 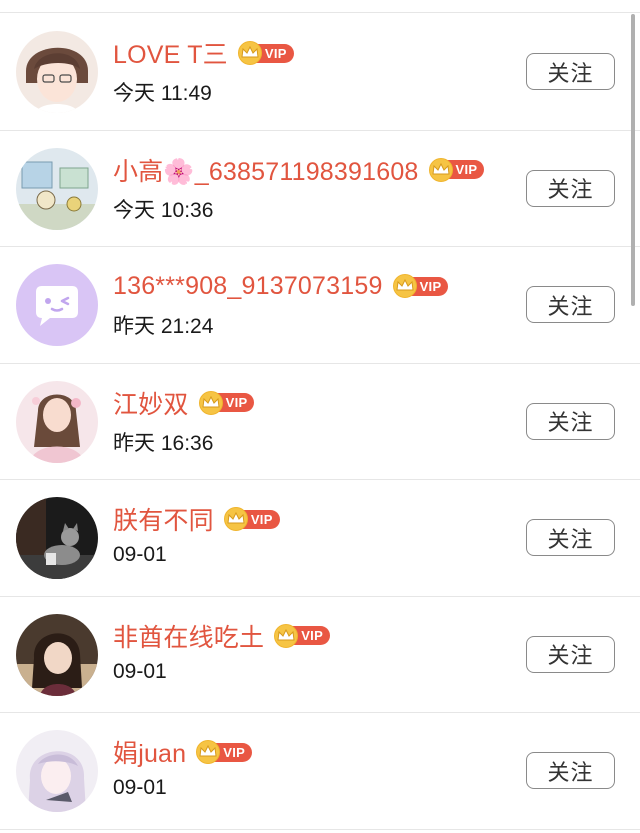 I want to click on user-name: 娟juan, so click(x=149, y=752).